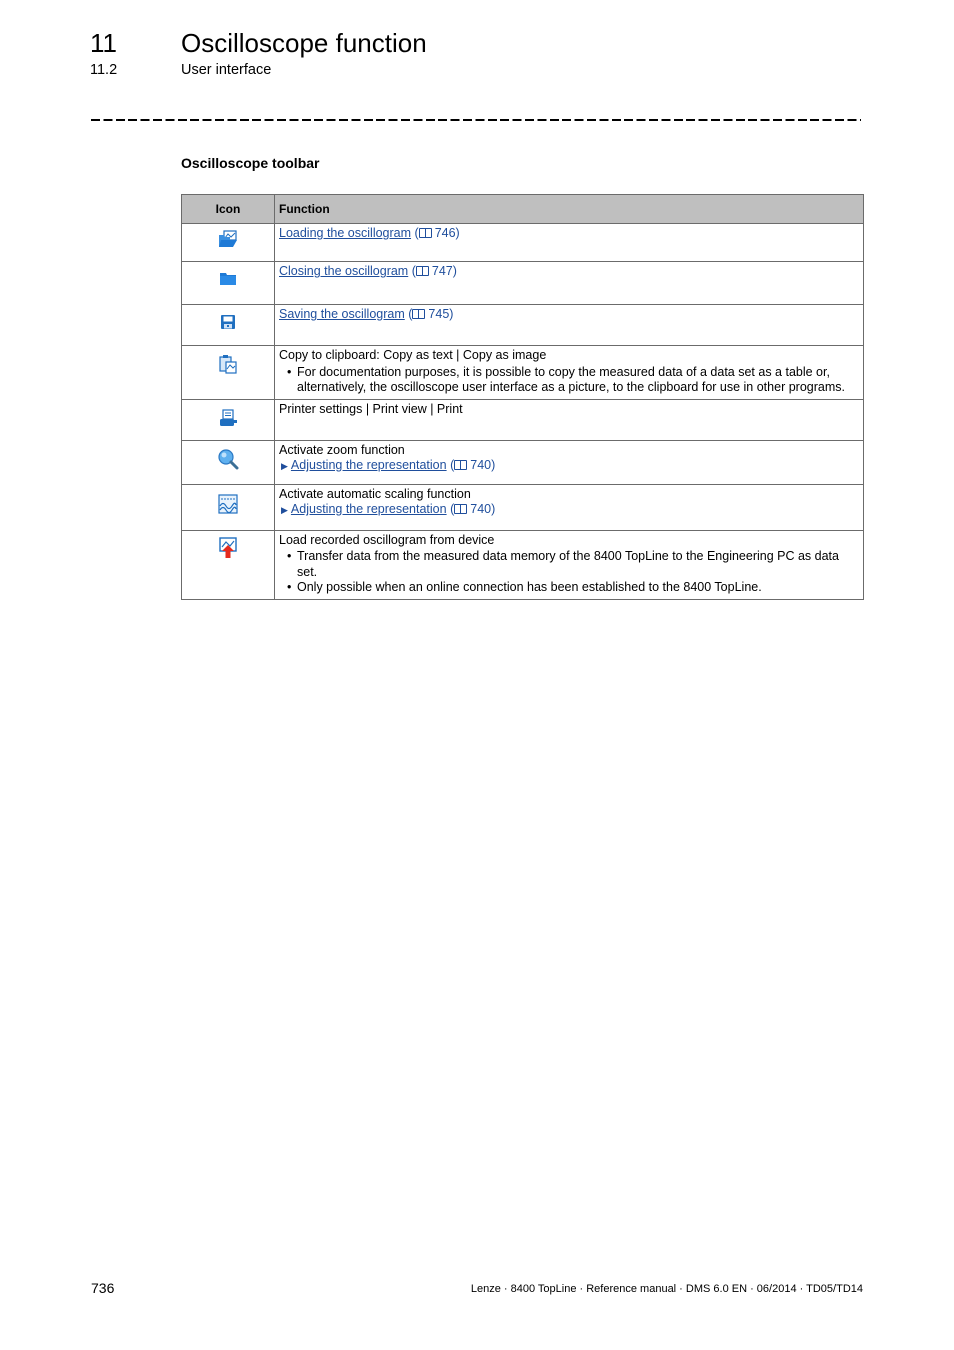 The width and height of the screenshot is (954, 1350). I want to click on table-header-row: Icon Function, so click(522, 209).